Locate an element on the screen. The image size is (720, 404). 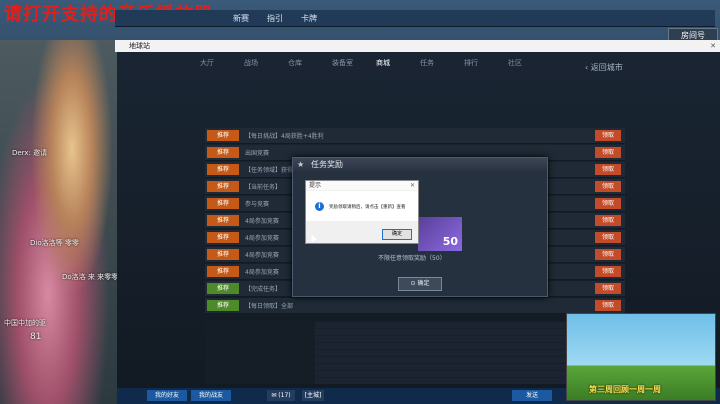
chat-line: Dio洛洛等 零零 is located at coordinates (54, 243).